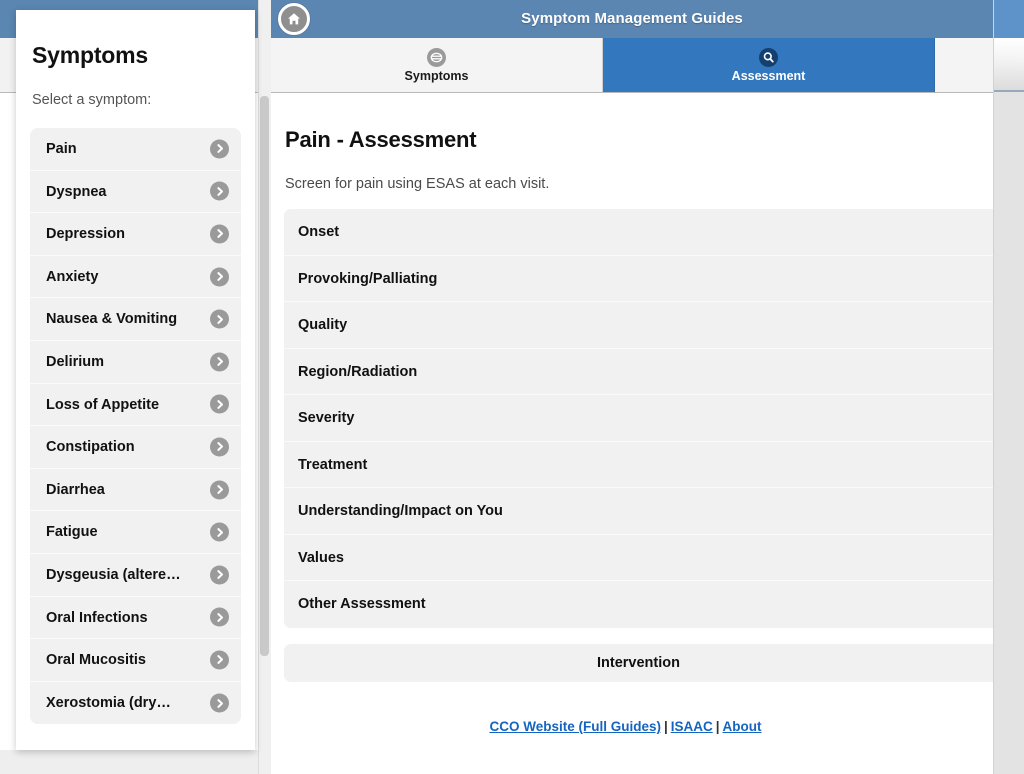  I want to click on symptom-list-item: Oral Mucositis, so click(135, 660).